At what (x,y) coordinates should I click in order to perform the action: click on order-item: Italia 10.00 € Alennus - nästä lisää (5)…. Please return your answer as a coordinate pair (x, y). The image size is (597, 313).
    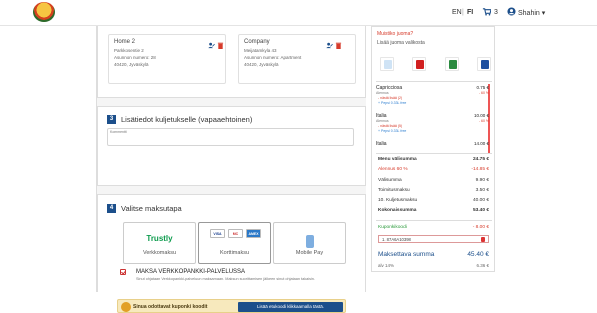
    Looking at the image, I should click on (432, 126).